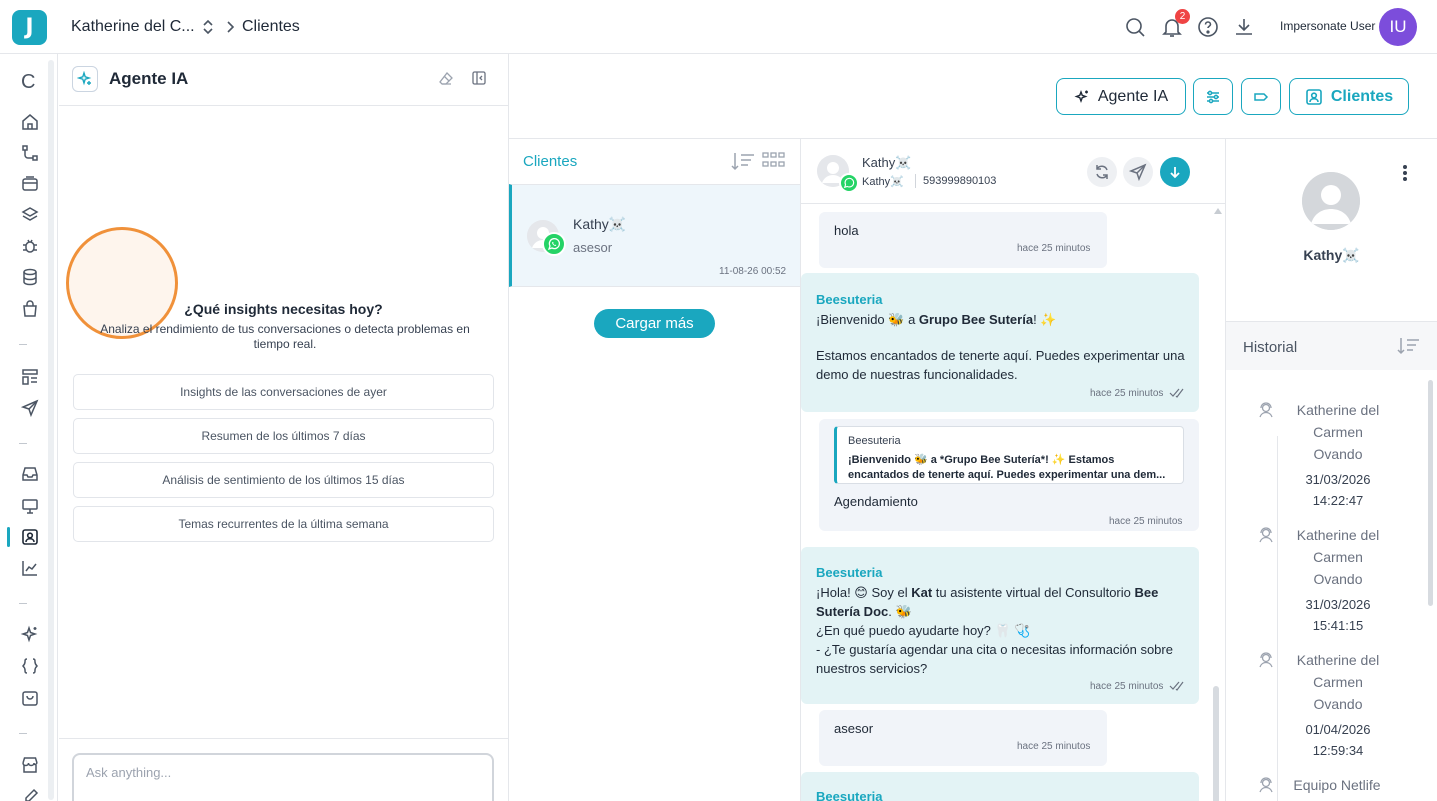 This screenshot has width=1437, height=801. I want to click on suggestion-button: Insights de las conversaciones de ayer, so click(283, 392).